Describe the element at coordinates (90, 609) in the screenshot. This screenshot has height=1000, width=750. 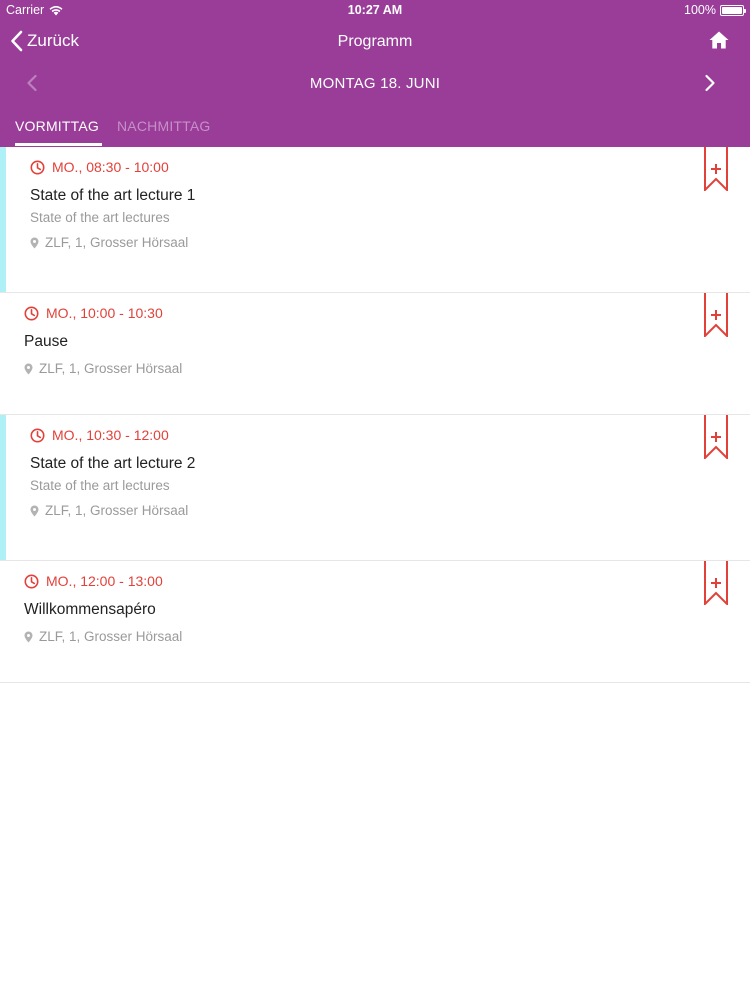
I see `session-title: Willkommensapéro` at that location.